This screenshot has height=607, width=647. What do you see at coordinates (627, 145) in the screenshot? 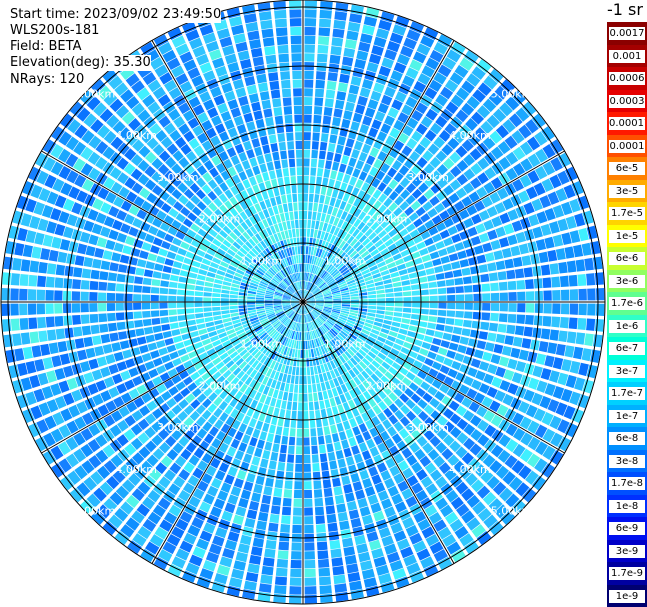
I see `colorbar-swatch: 0.0001` at bounding box center [627, 145].